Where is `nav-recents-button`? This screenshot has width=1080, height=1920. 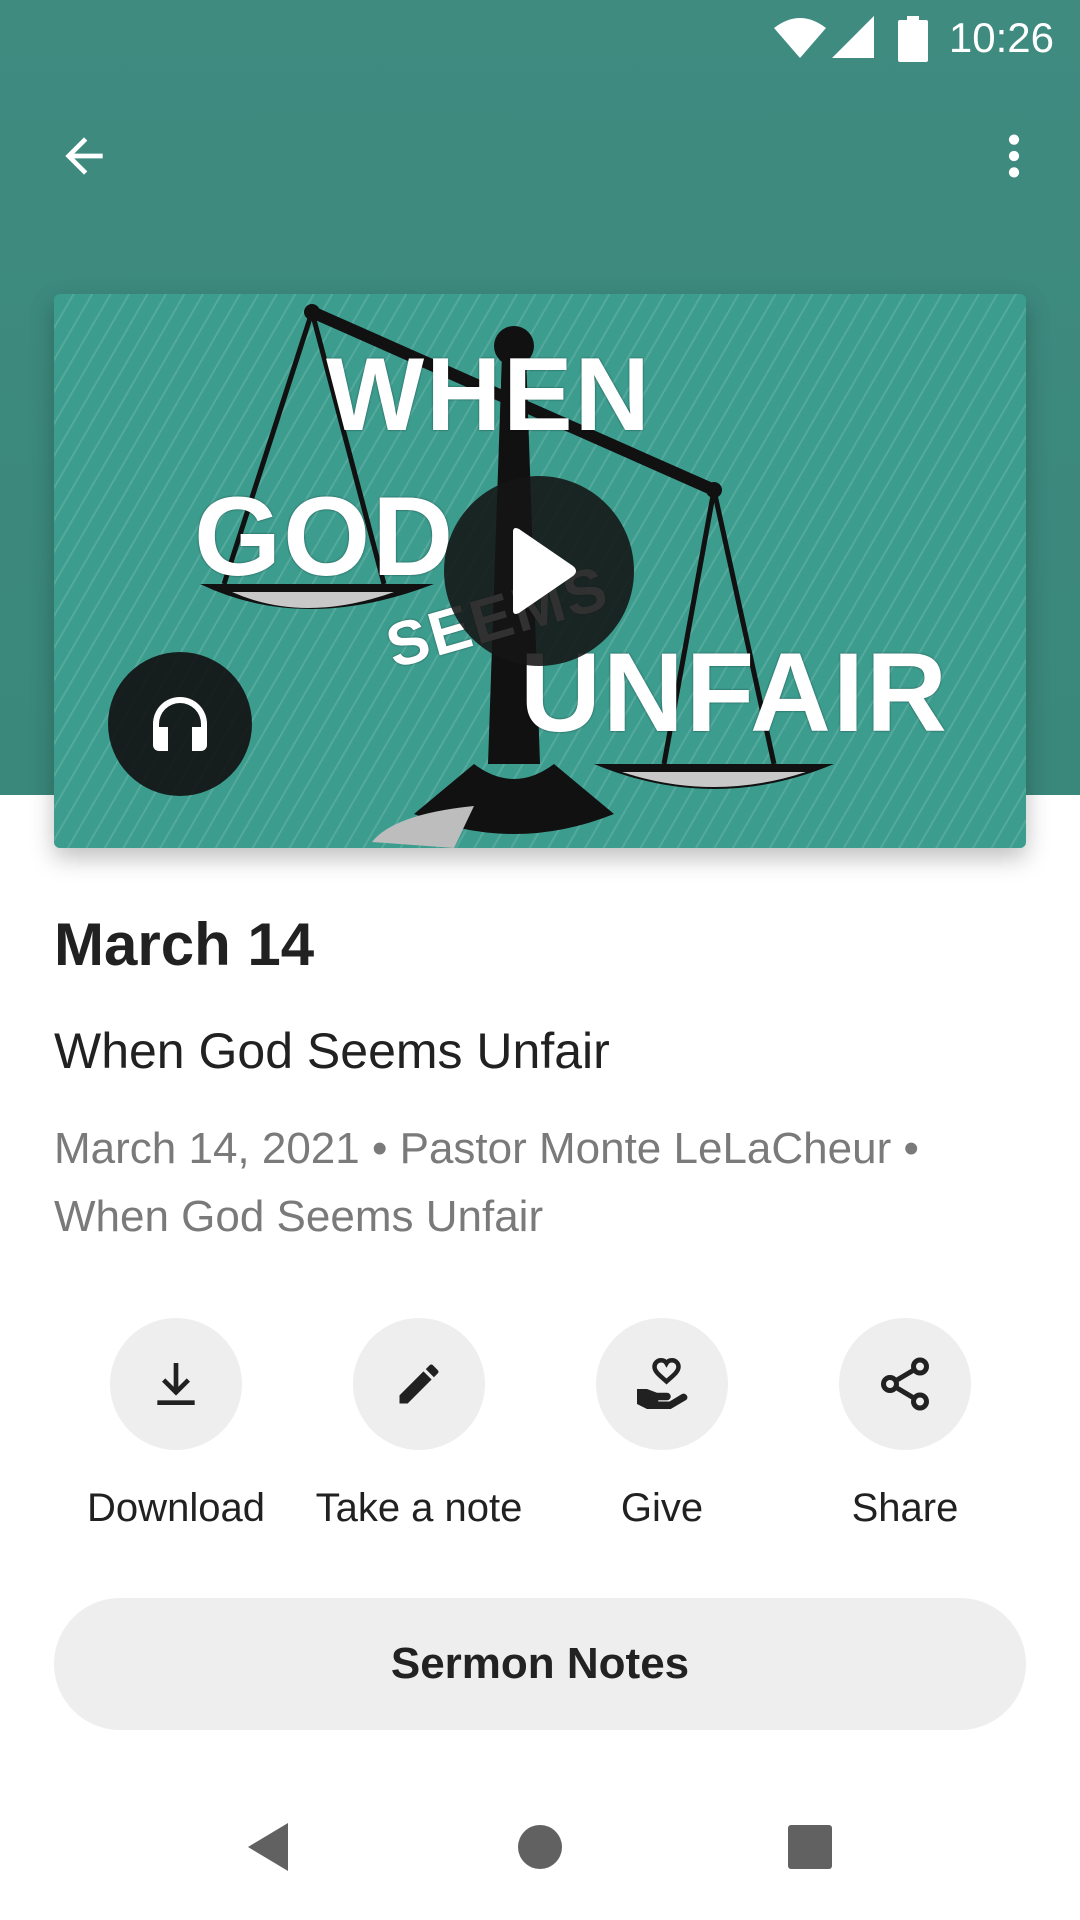
nav-recents-button is located at coordinates (810, 1847).